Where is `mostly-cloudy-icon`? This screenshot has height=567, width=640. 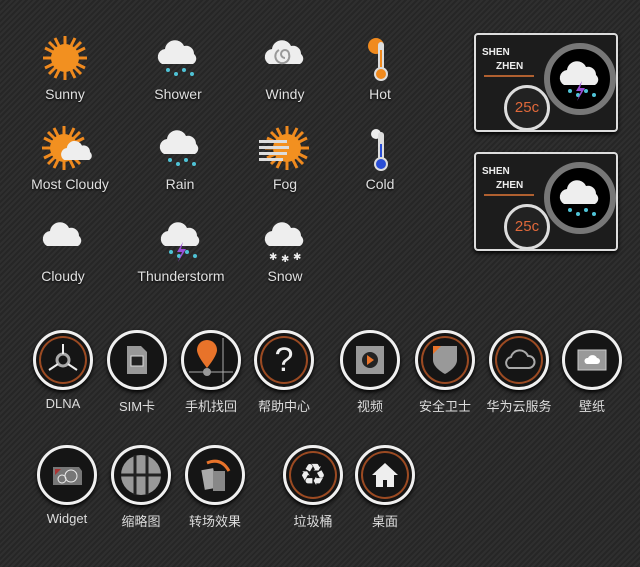
mostly-cloudy-icon is located at coordinates (66, 148).